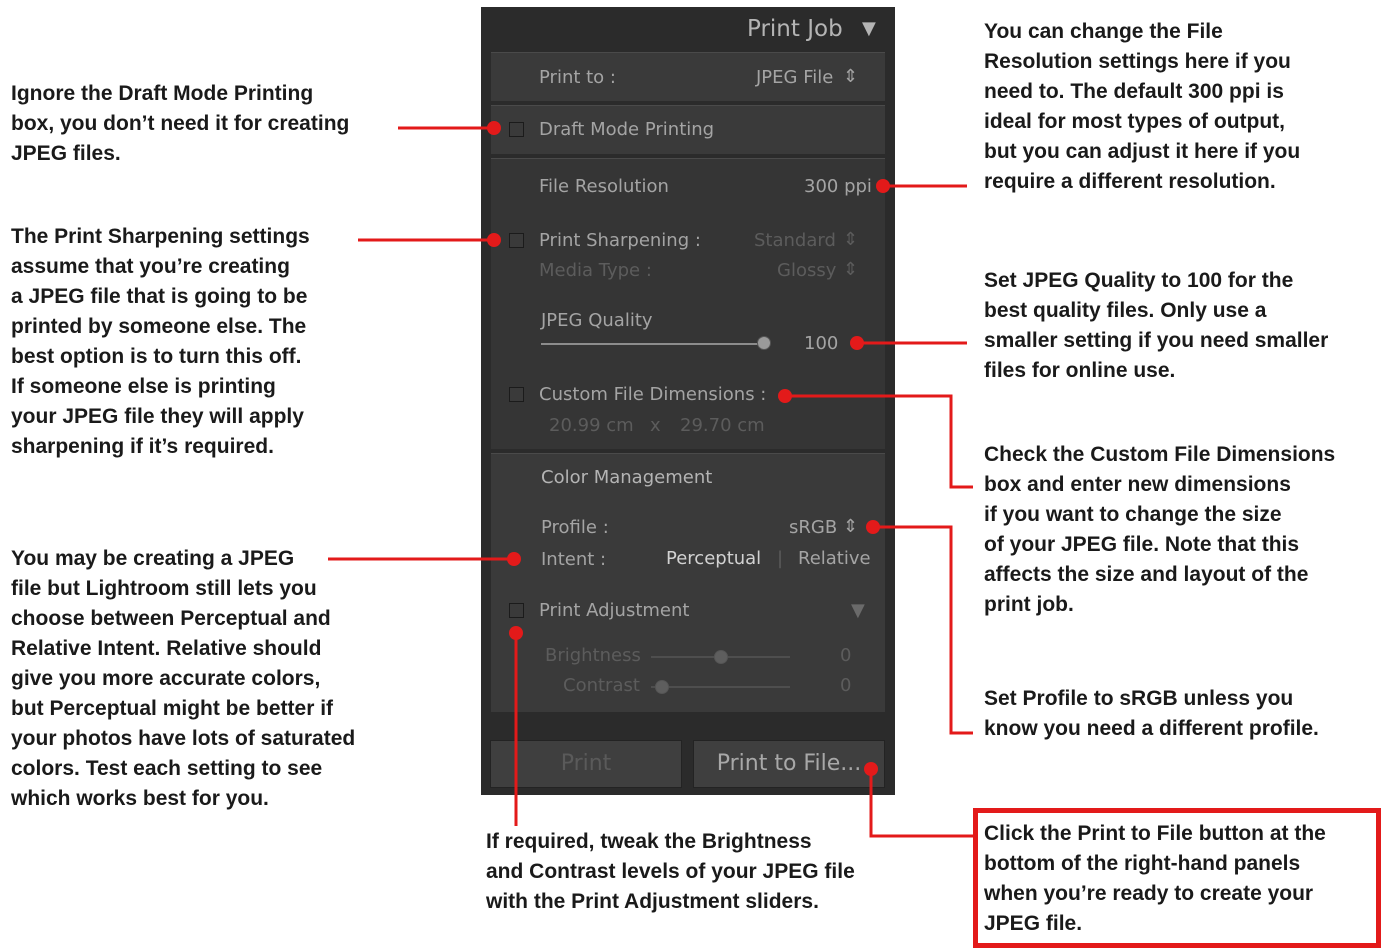 The width and height of the screenshot is (1386, 952). Describe the element at coordinates (857, 343) in the screenshot. I see `dot-quality` at that location.